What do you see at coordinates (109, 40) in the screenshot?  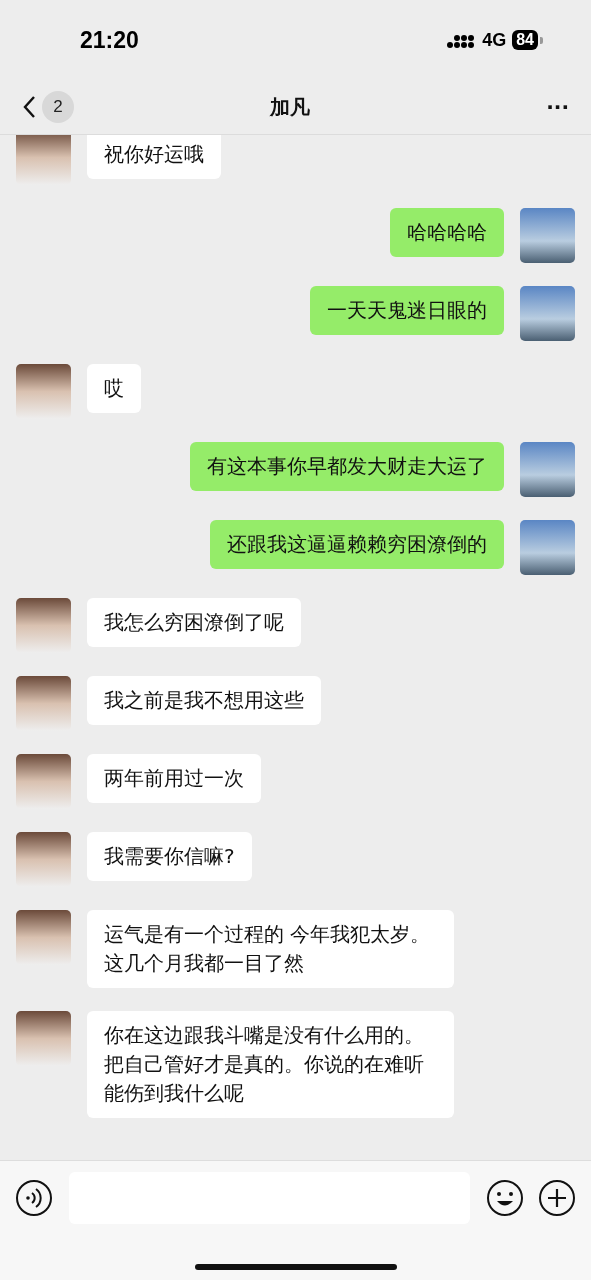 I see `status-time: 21:20` at bounding box center [109, 40].